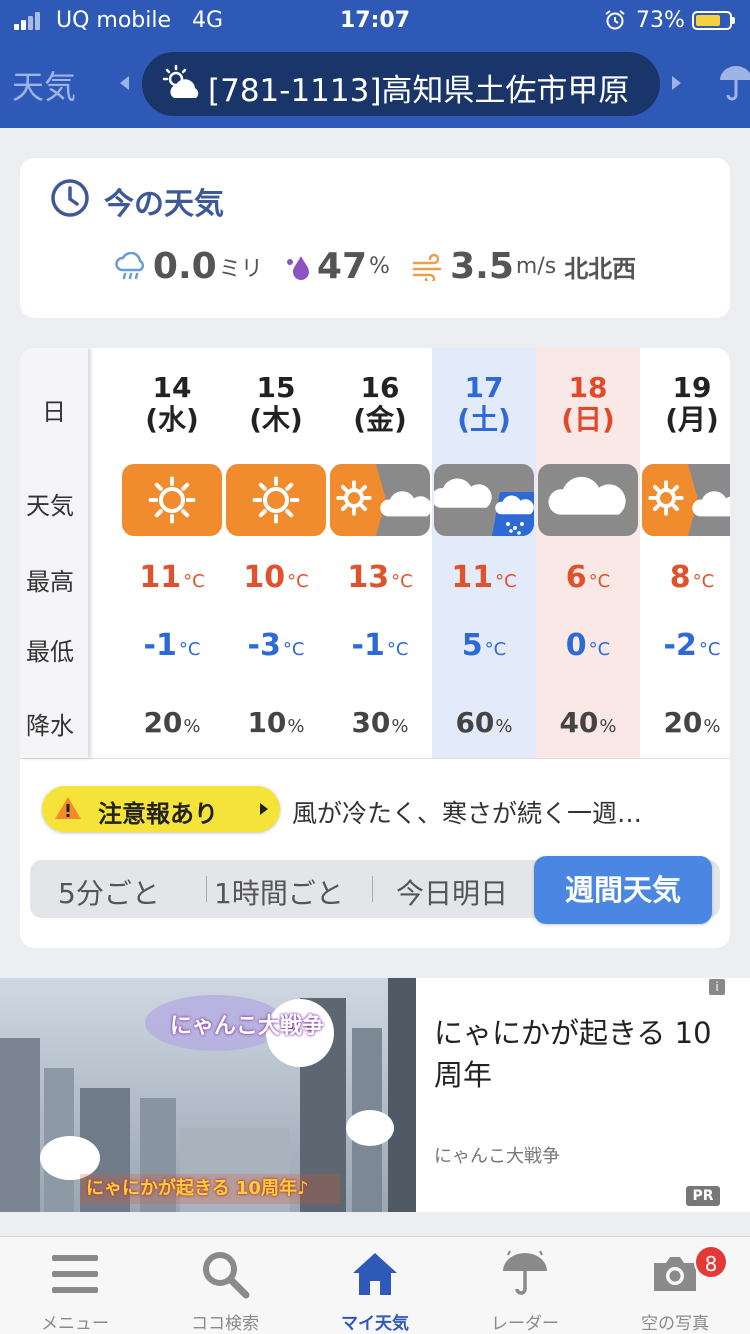 The image size is (750, 1334). What do you see at coordinates (623, 890) in the screenshot?
I see `tab-weekly: 週間天気` at bounding box center [623, 890].